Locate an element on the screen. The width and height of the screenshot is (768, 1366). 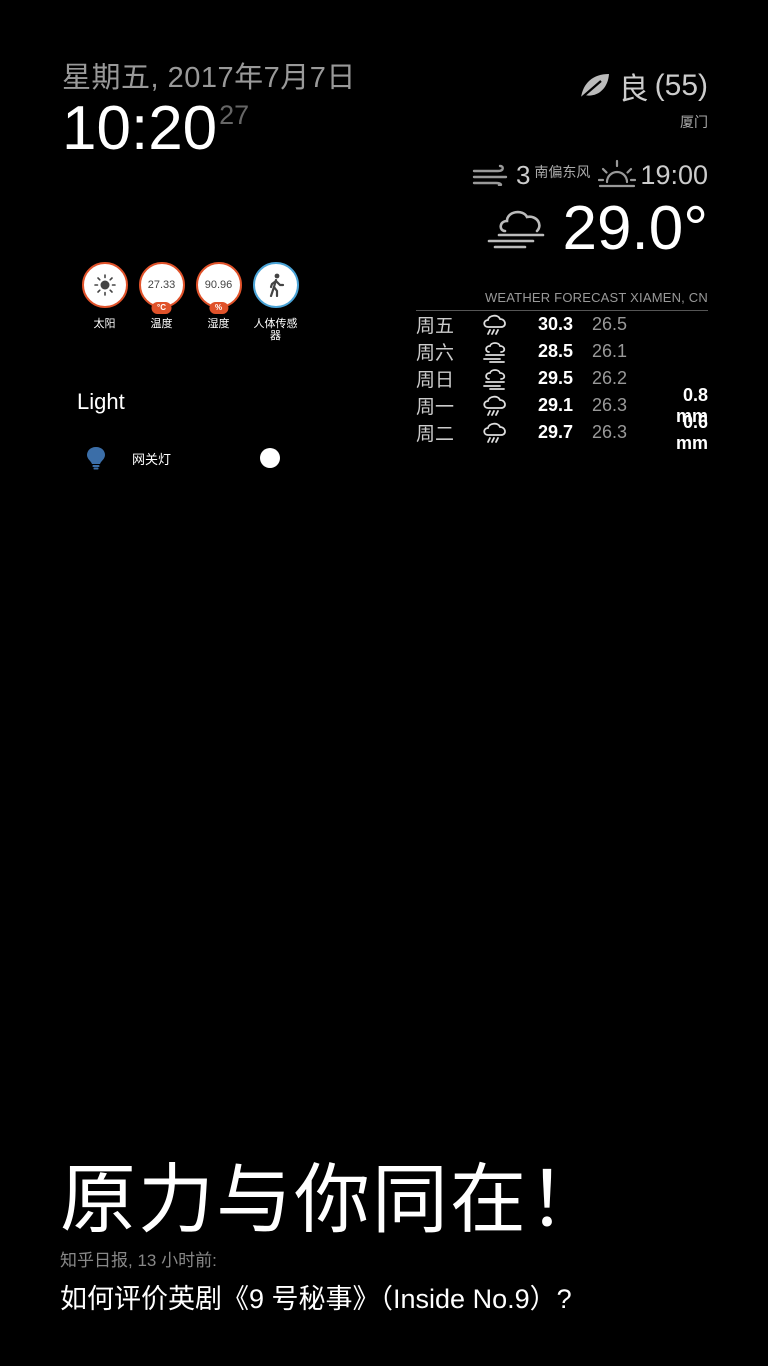
wind-speed: 3 is located at coordinates (523, 174).